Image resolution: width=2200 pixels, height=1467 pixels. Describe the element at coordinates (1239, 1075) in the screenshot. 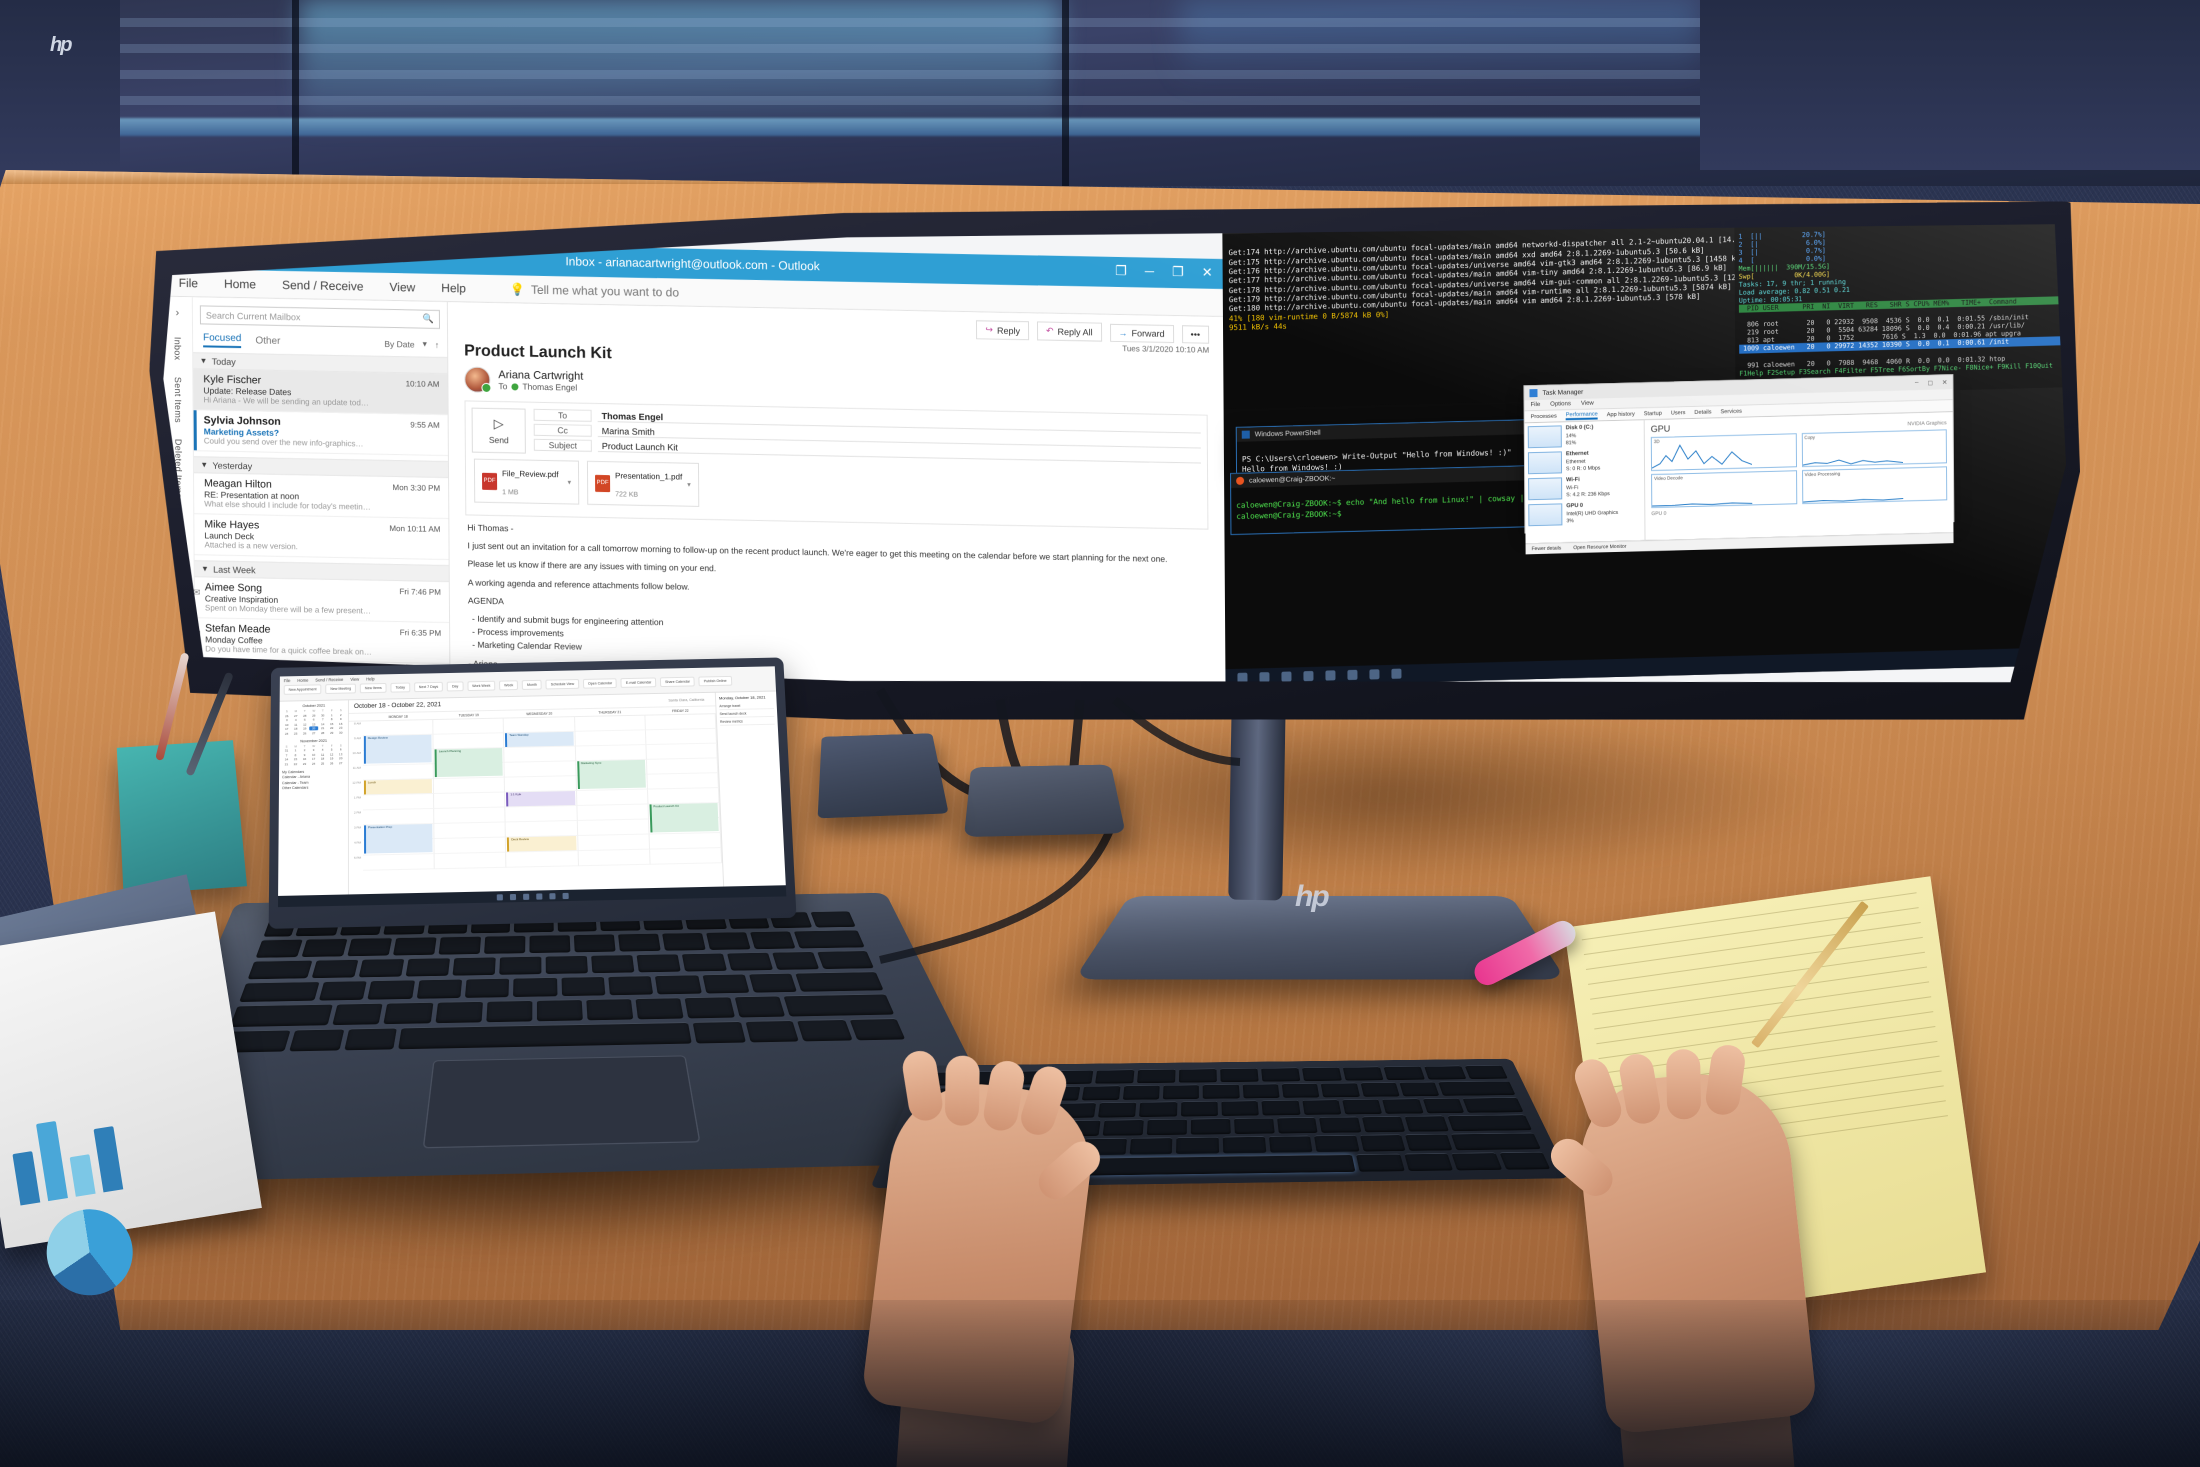

I see `key-f7` at that location.